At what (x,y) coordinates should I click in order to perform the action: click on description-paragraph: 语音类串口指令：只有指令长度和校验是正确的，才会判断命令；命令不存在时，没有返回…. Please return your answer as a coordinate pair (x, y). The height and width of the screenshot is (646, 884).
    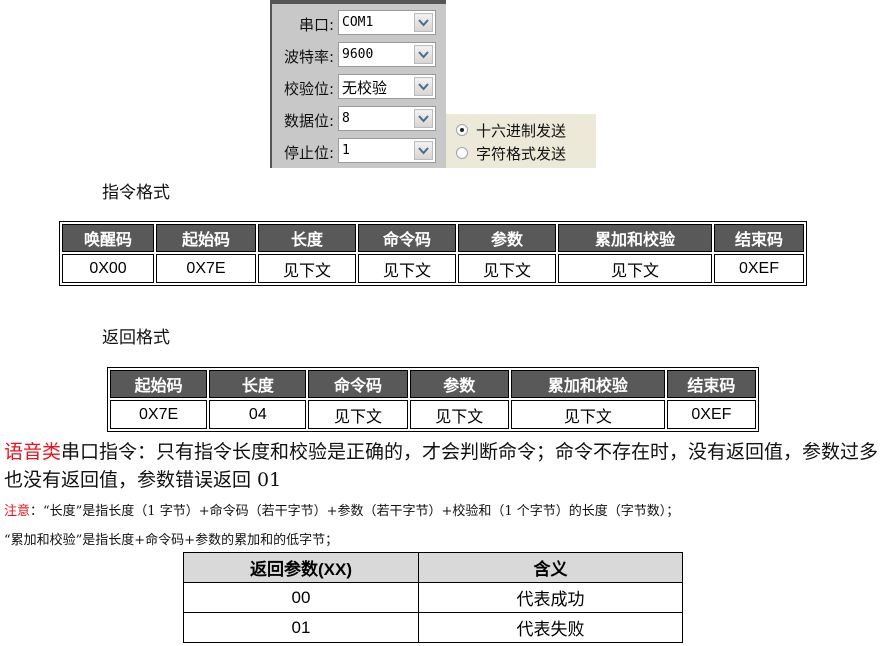
    Looking at the image, I should click on (444, 466).